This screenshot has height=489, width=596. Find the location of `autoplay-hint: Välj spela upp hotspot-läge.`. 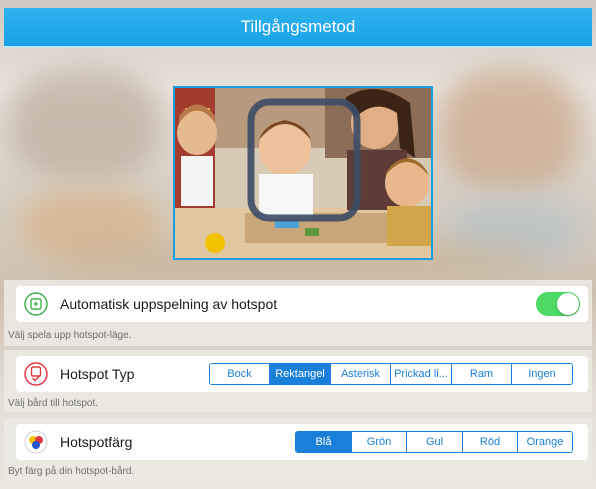

autoplay-hint: Välj spela upp hotspot-läge. is located at coordinates (70, 335).